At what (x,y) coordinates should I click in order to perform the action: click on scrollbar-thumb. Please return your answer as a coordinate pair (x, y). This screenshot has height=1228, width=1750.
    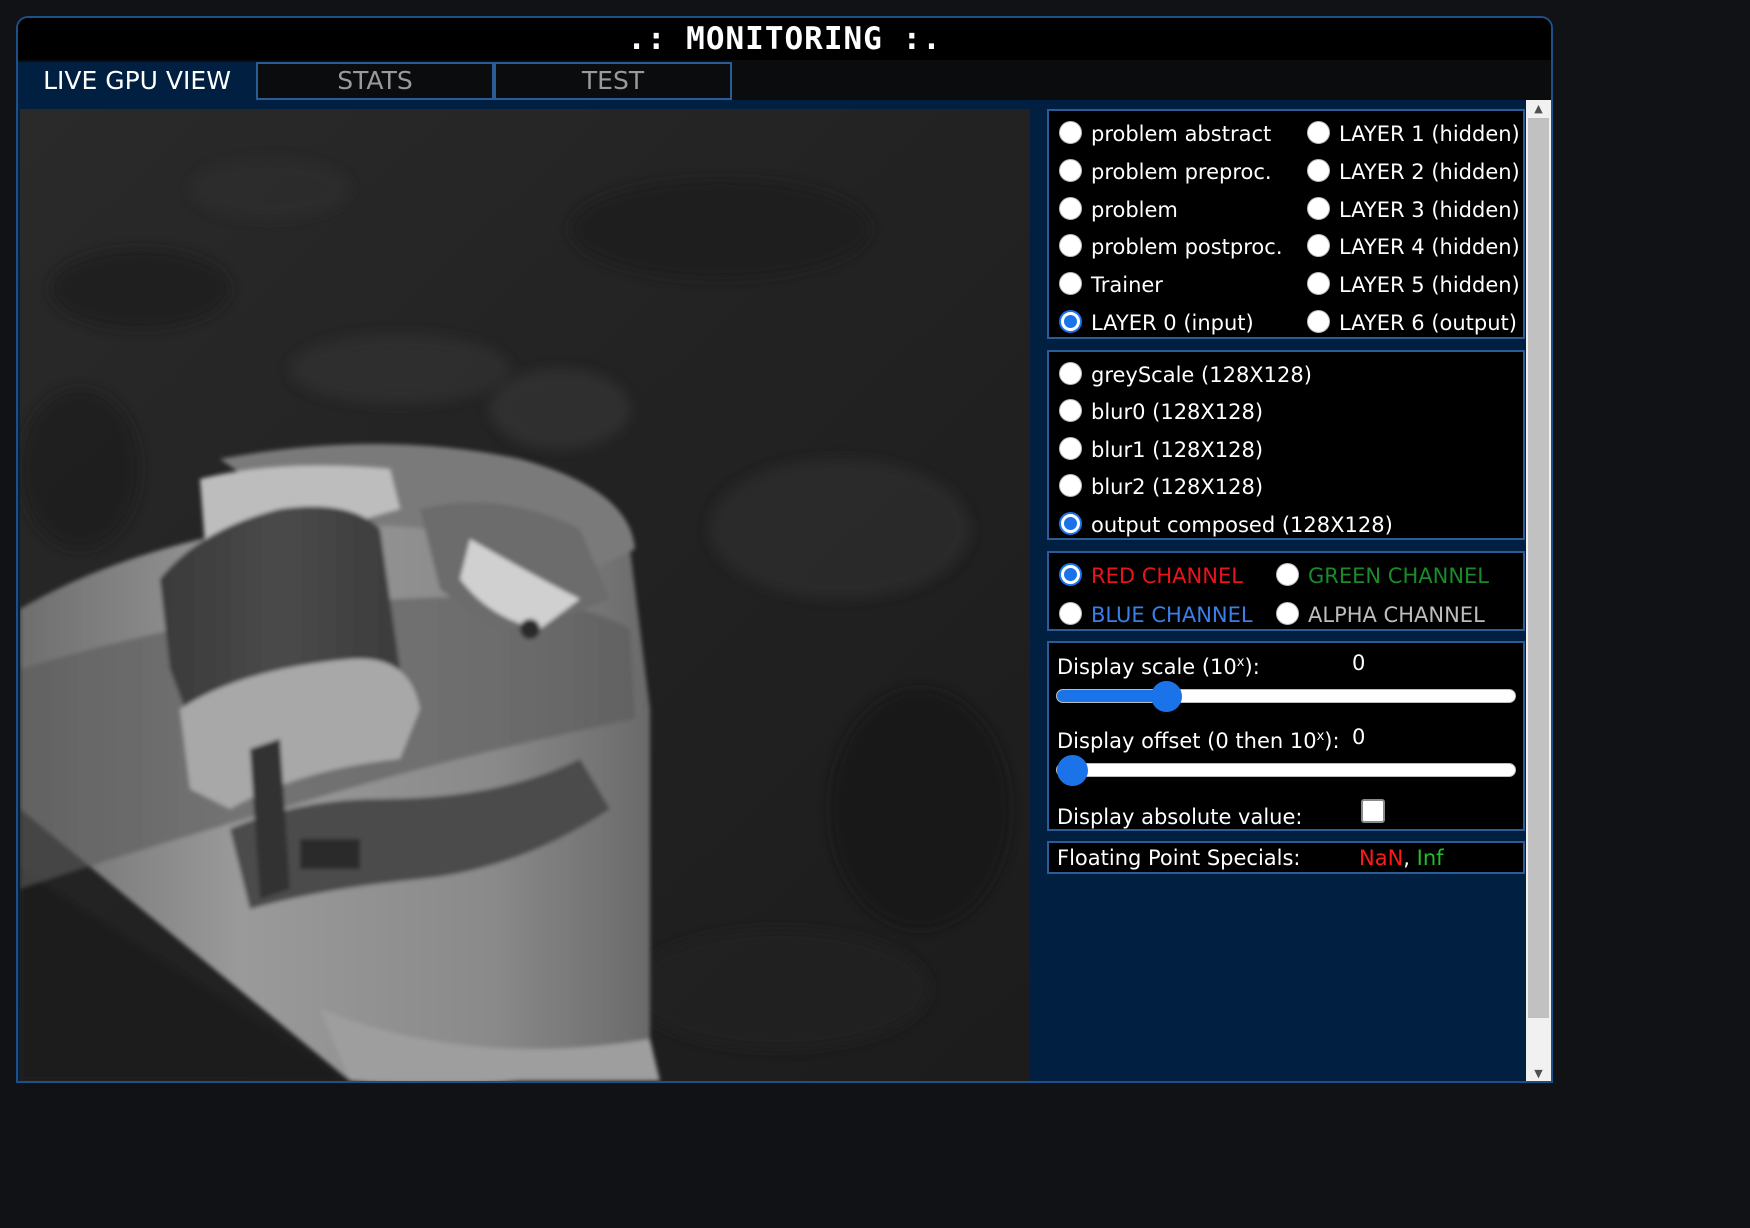
    Looking at the image, I should click on (1538, 568).